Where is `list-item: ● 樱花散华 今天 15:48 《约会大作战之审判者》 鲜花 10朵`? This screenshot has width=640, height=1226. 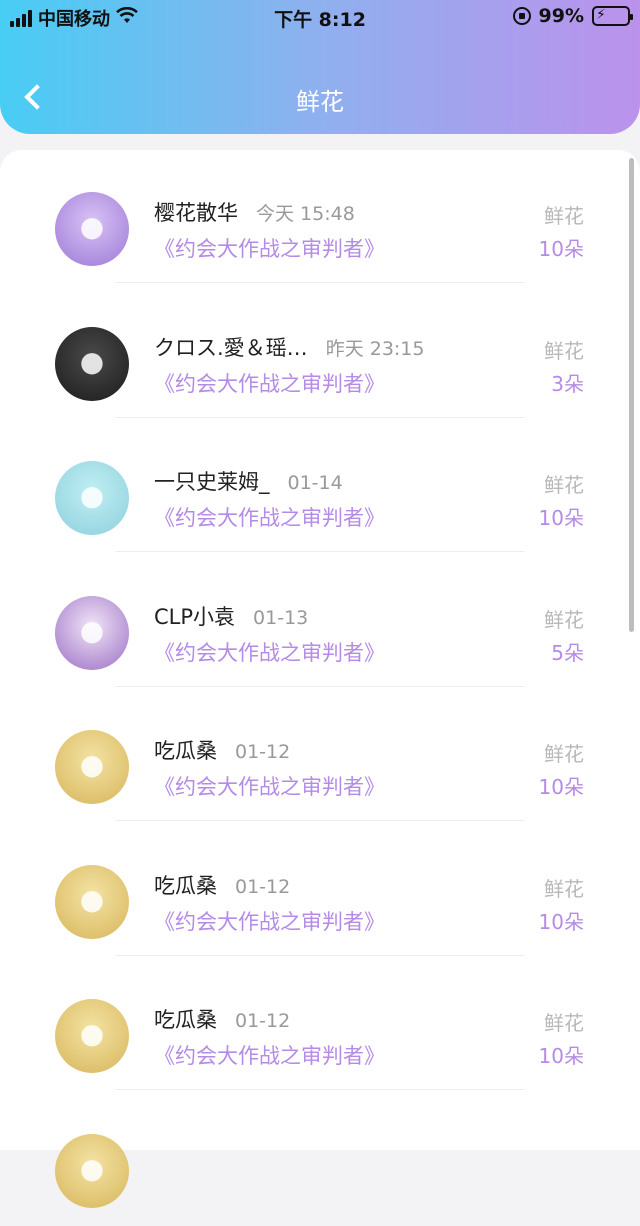 list-item: ● 樱花散华 今天 15:48 《约会大作战之审判者》 鲜花 10朵 is located at coordinates (320, 217).